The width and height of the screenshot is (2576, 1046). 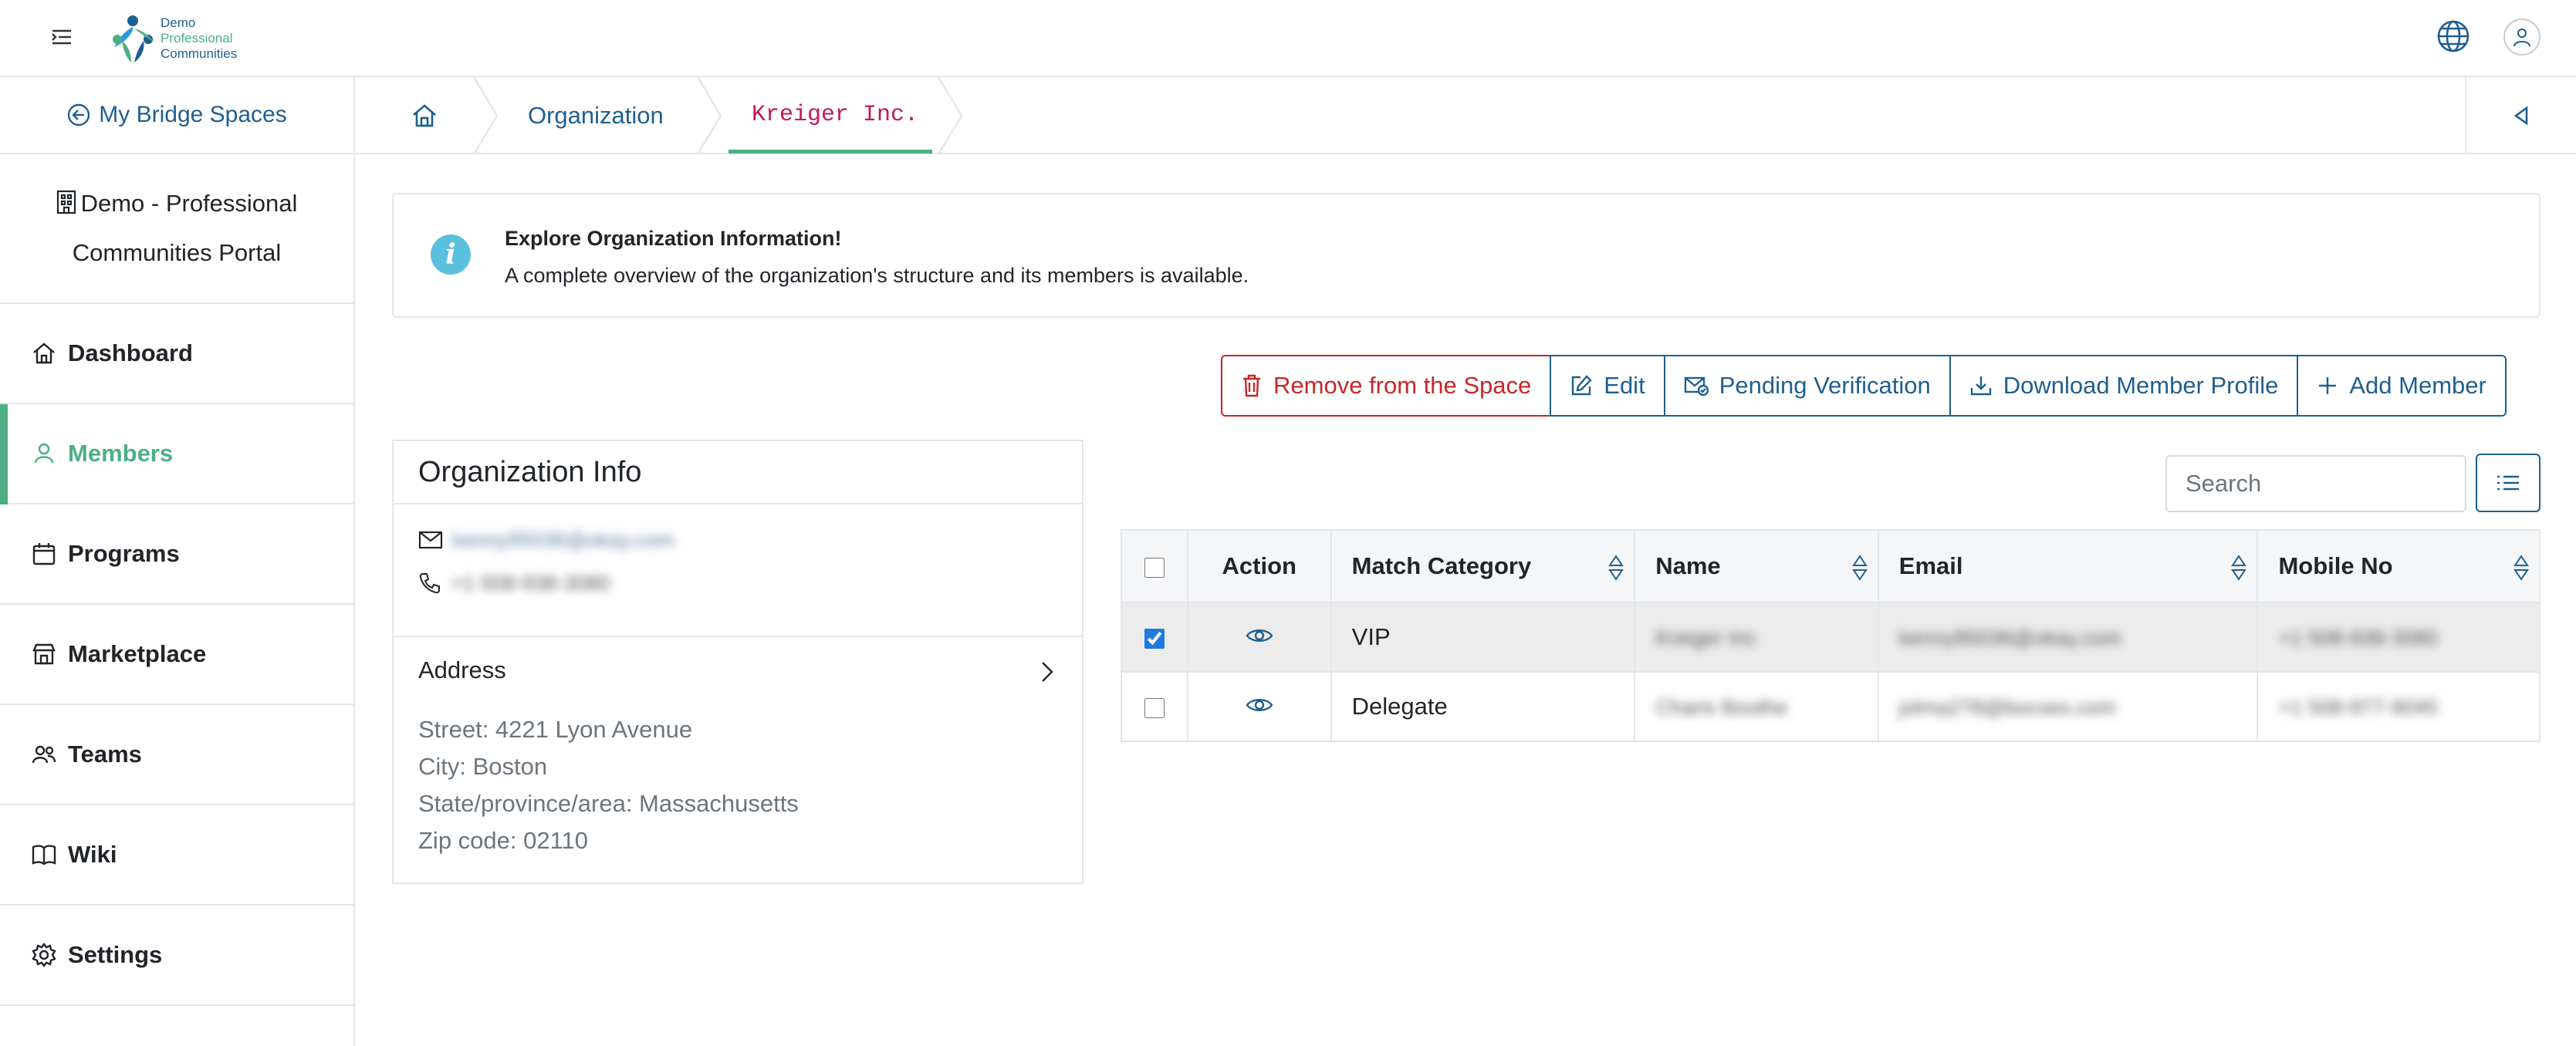 What do you see at coordinates (2399, 566) in the screenshot?
I see `column-header-mobile-no: Mobile No` at bounding box center [2399, 566].